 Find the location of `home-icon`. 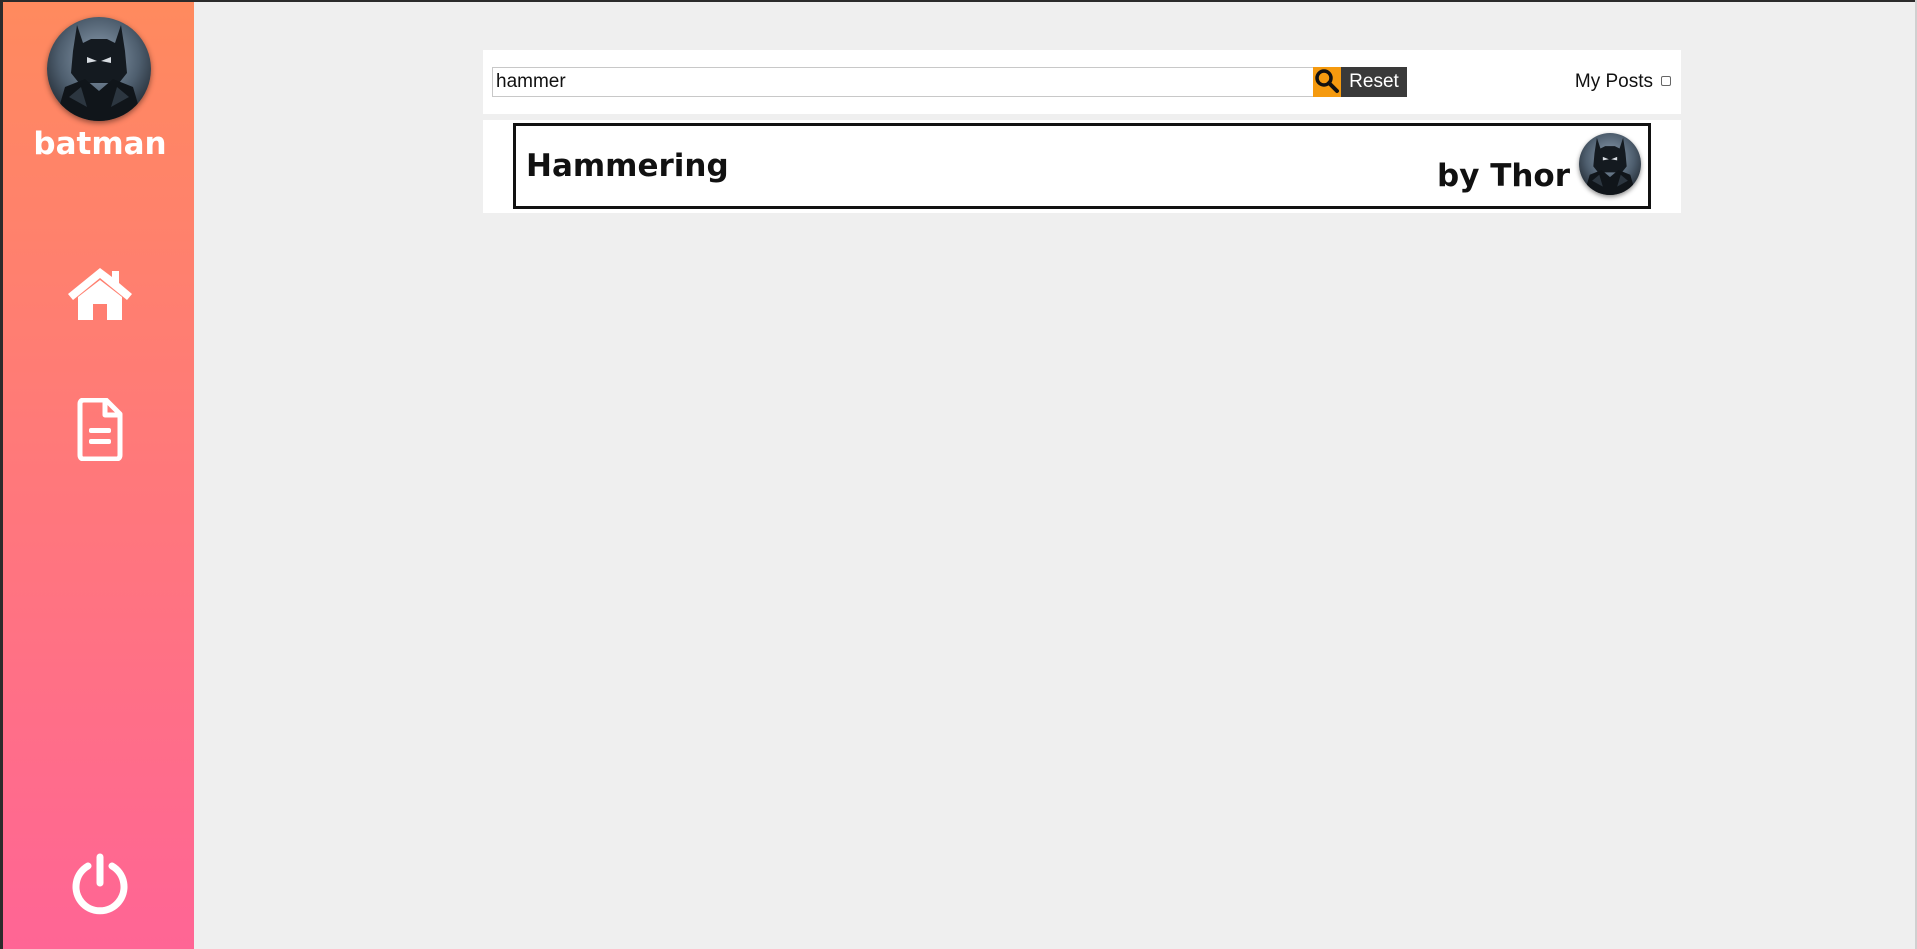

home-icon is located at coordinates (100, 294).